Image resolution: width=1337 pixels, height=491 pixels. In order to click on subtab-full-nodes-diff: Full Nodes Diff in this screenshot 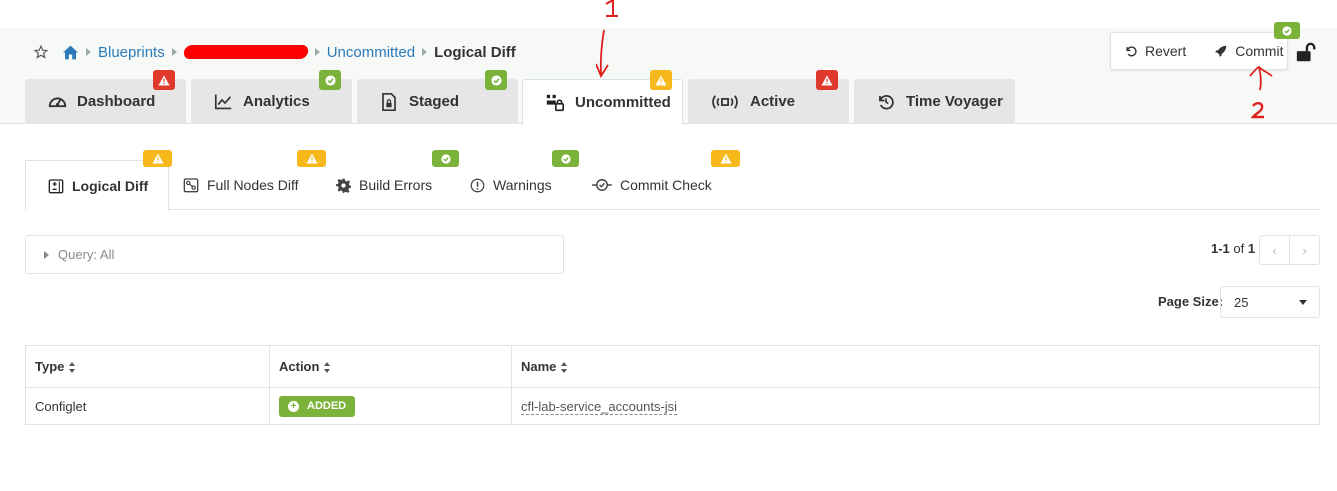, I will do `click(241, 185)`.